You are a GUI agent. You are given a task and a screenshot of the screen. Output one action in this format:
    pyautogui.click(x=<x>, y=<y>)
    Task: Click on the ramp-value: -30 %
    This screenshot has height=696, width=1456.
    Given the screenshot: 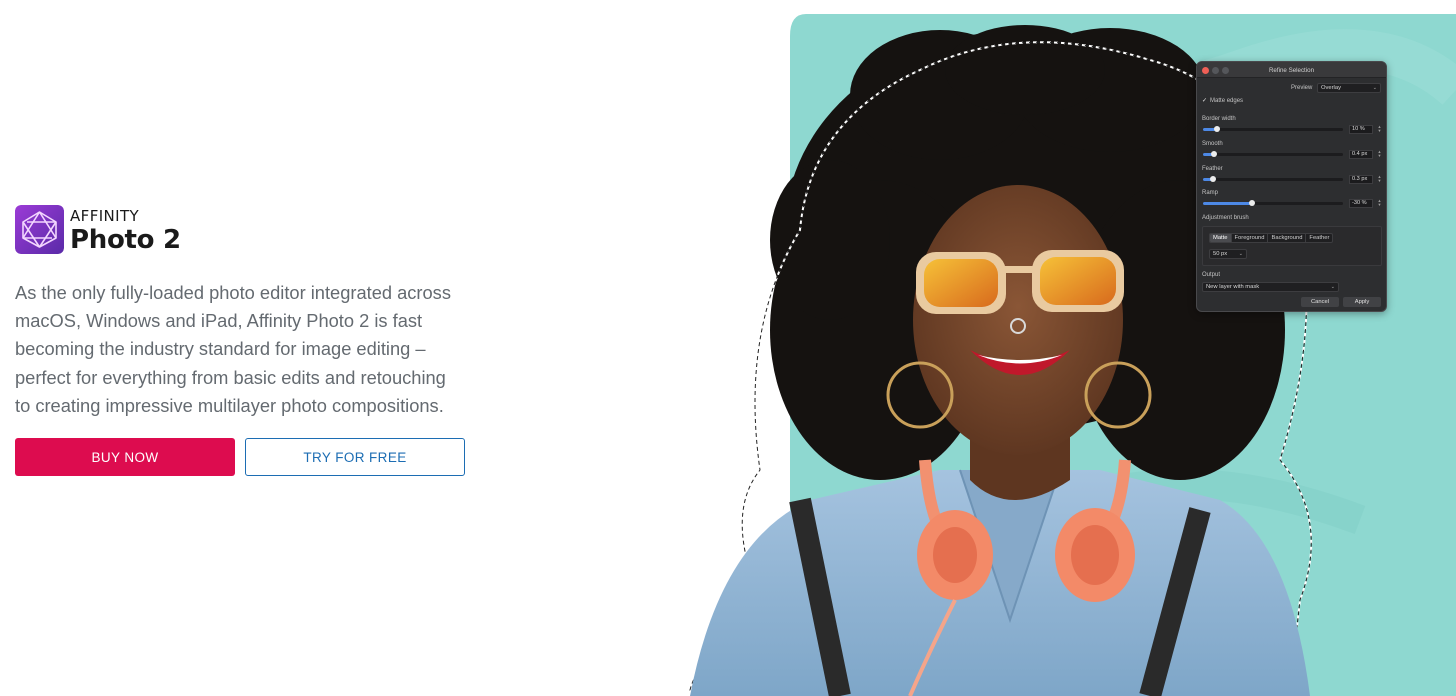 What is the action you would take?
    pyautogui.click(x=1361, y=203)
    